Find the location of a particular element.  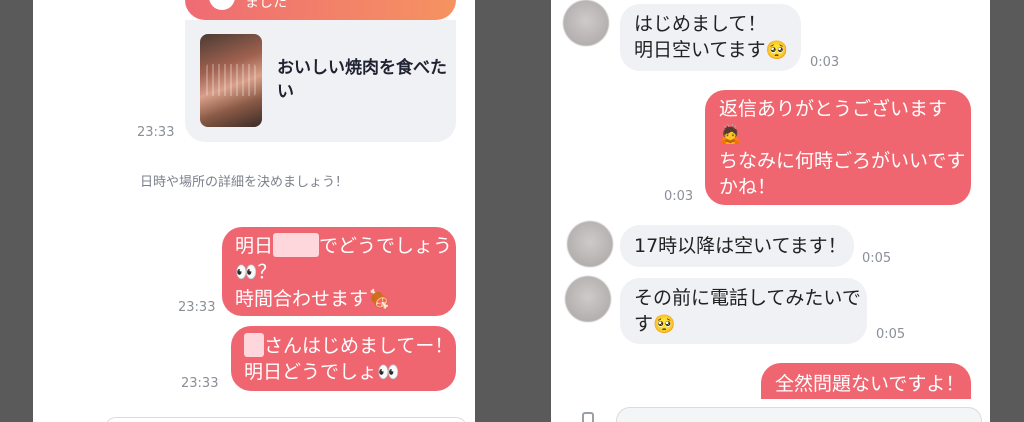

plan-thumbnail is located at coordinates (231, 80).